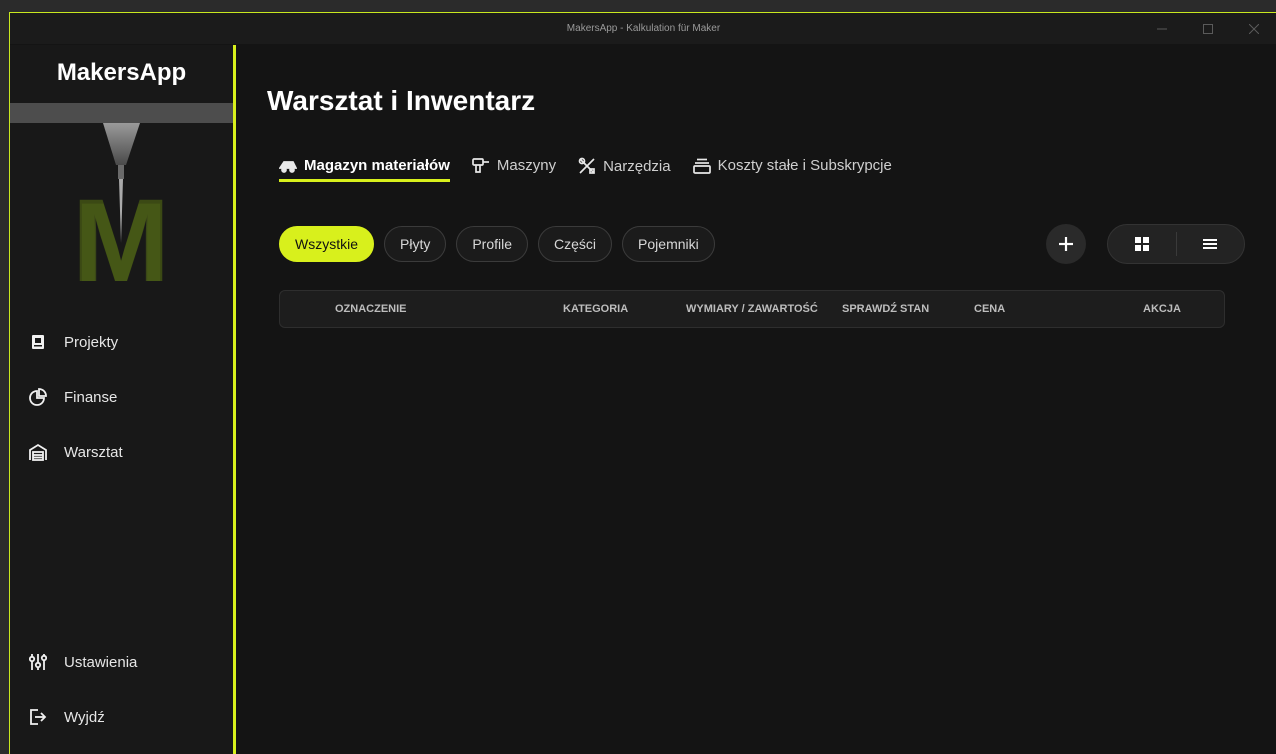 The height and width of the screenshot is (754, 1276). I want to click on maximize-button, so click(1208, 28).